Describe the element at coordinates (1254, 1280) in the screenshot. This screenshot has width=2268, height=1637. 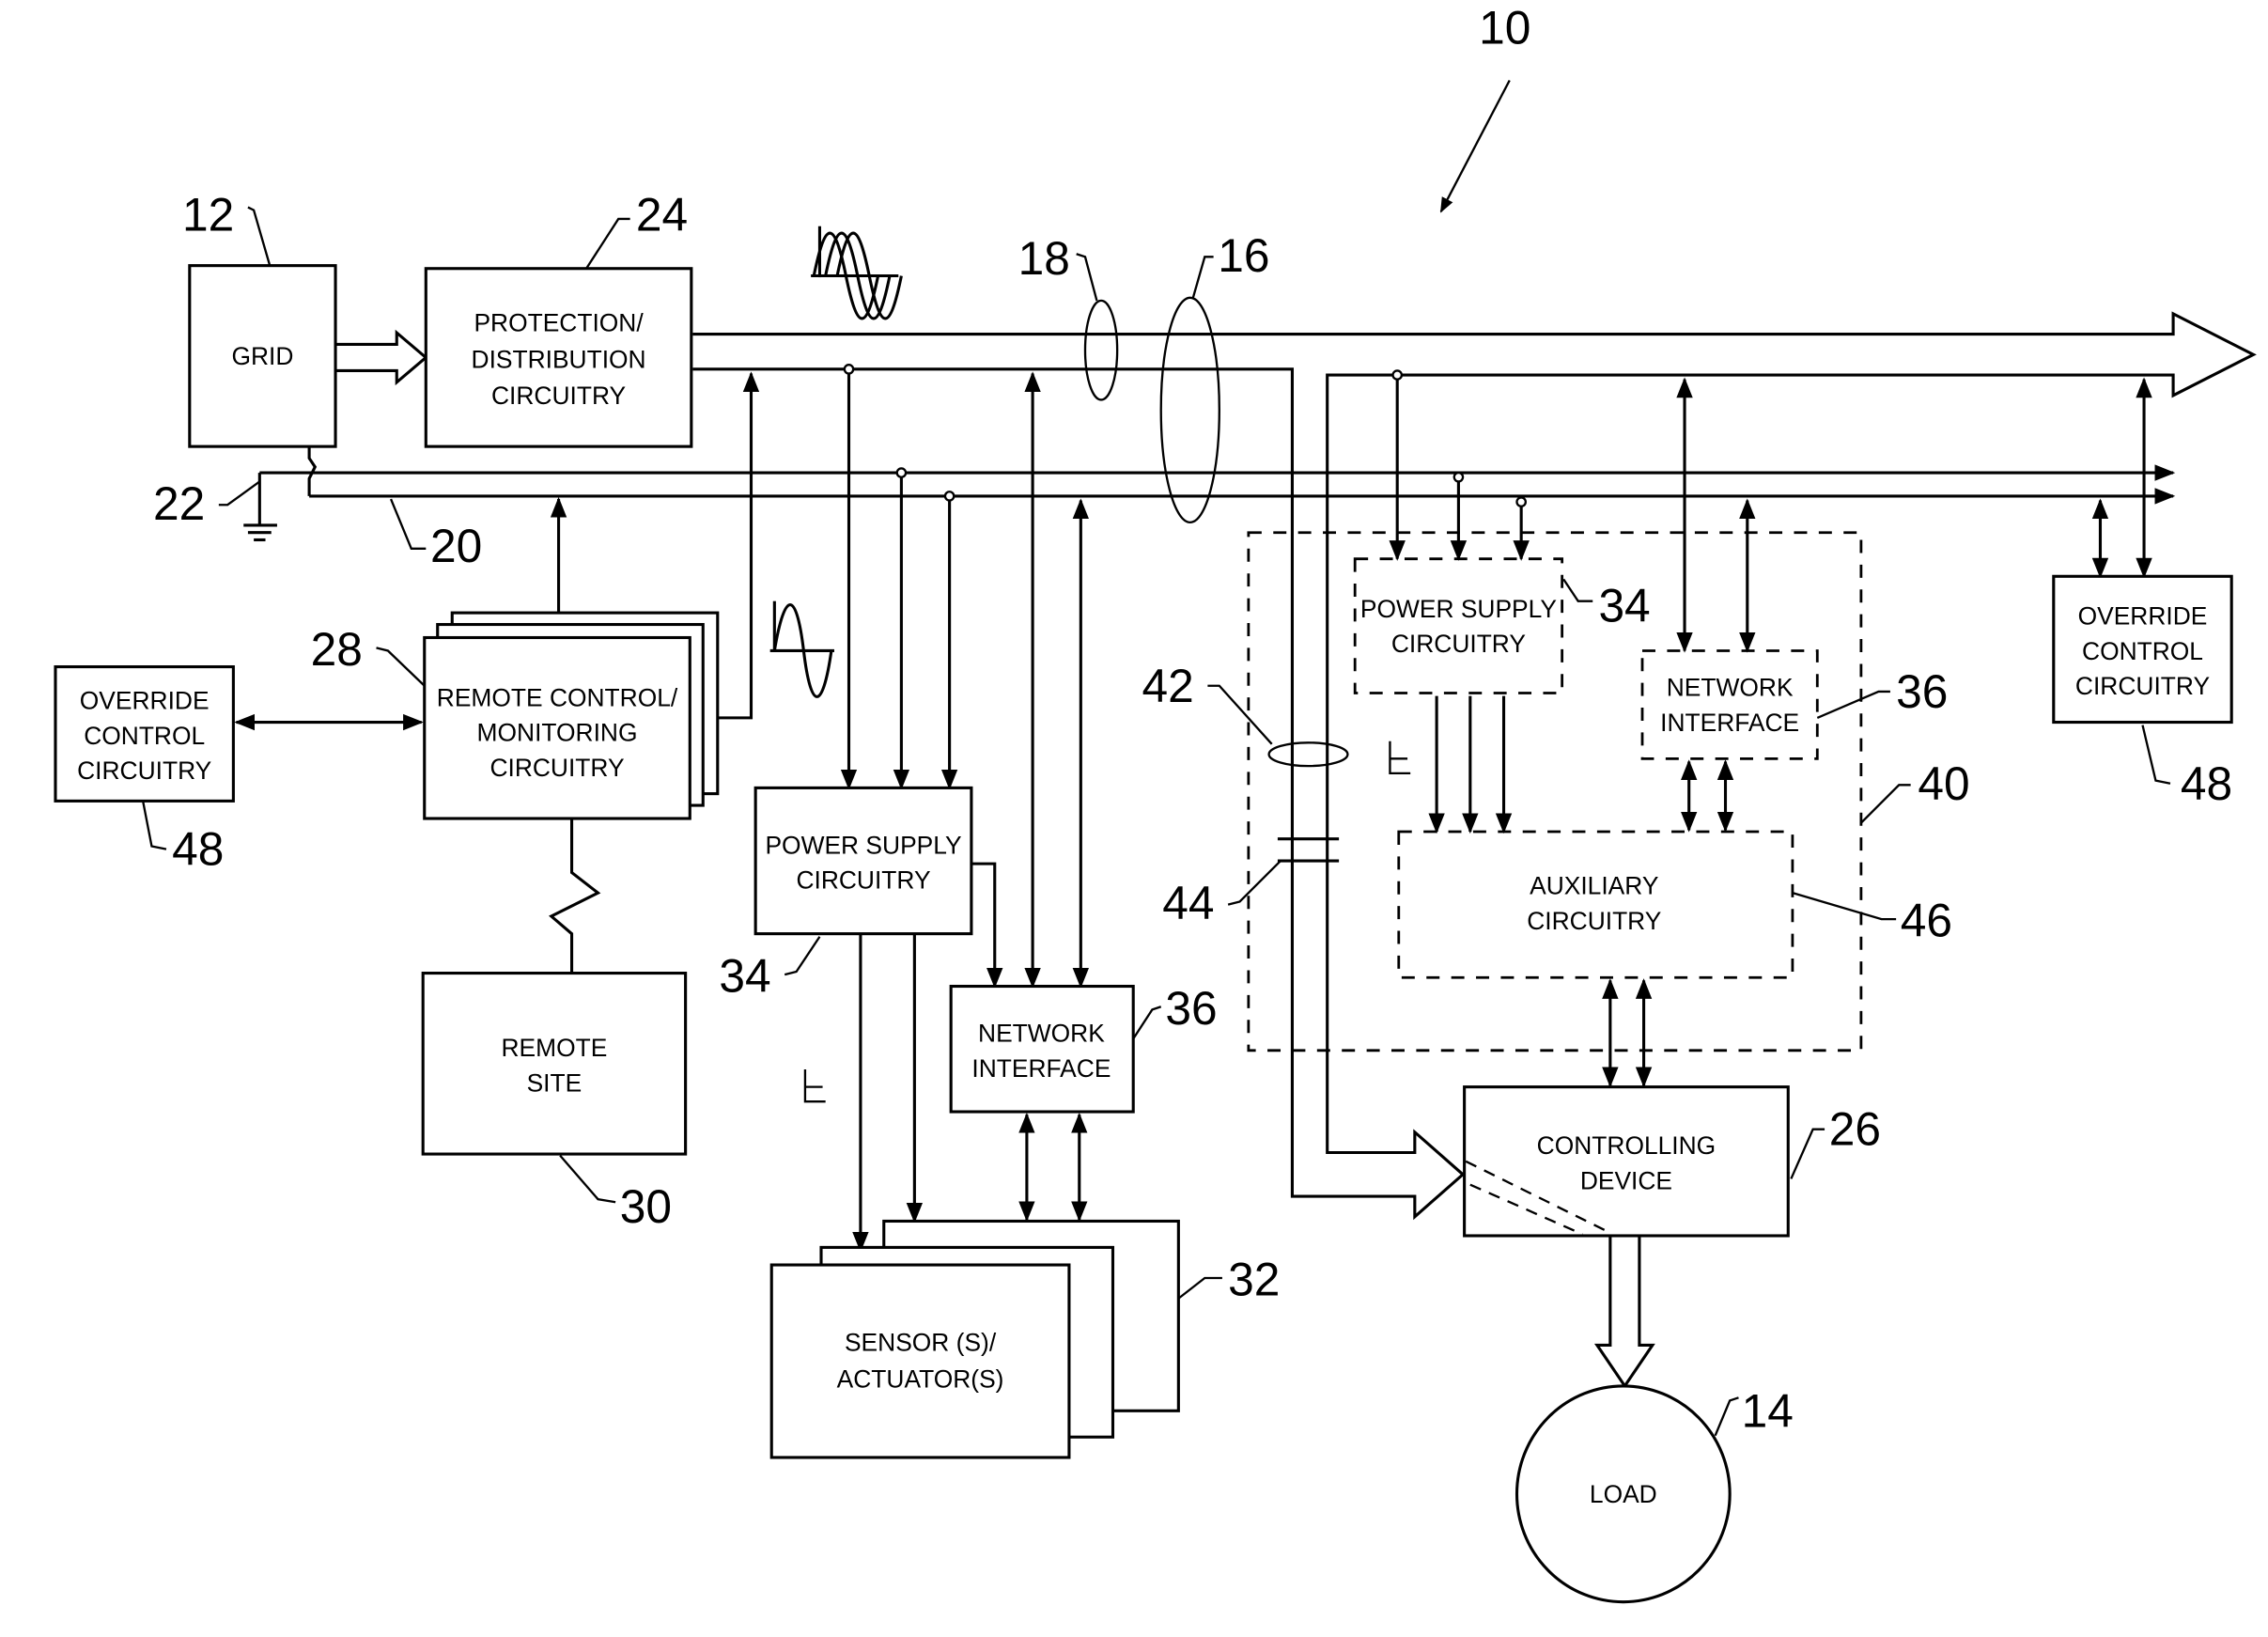
I see `svg-text: 32` at that location.